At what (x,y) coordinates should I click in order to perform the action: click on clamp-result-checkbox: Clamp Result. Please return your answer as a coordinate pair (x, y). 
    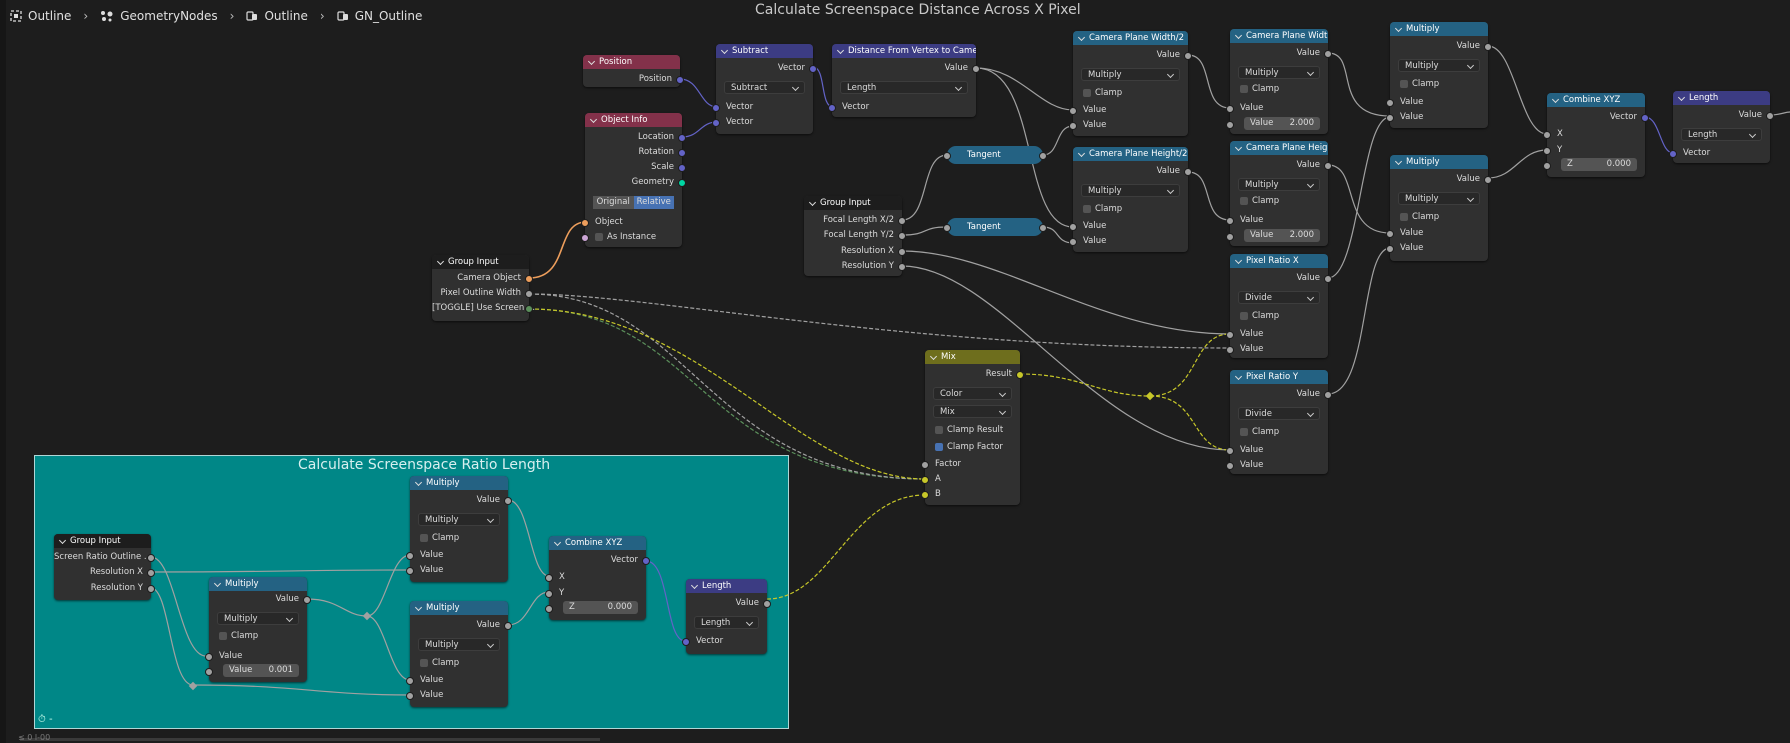
    Looking at the image, I should click on (969, 430).